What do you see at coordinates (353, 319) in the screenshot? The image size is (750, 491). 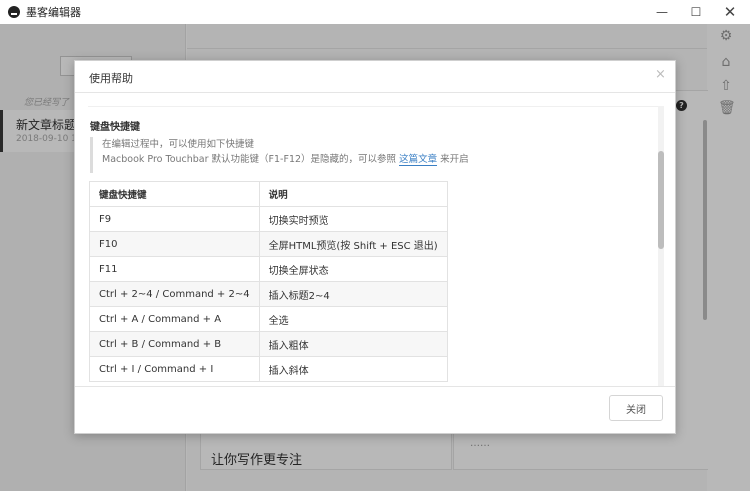 I see `description-cell: 全选` at bounding box center [353, 319].